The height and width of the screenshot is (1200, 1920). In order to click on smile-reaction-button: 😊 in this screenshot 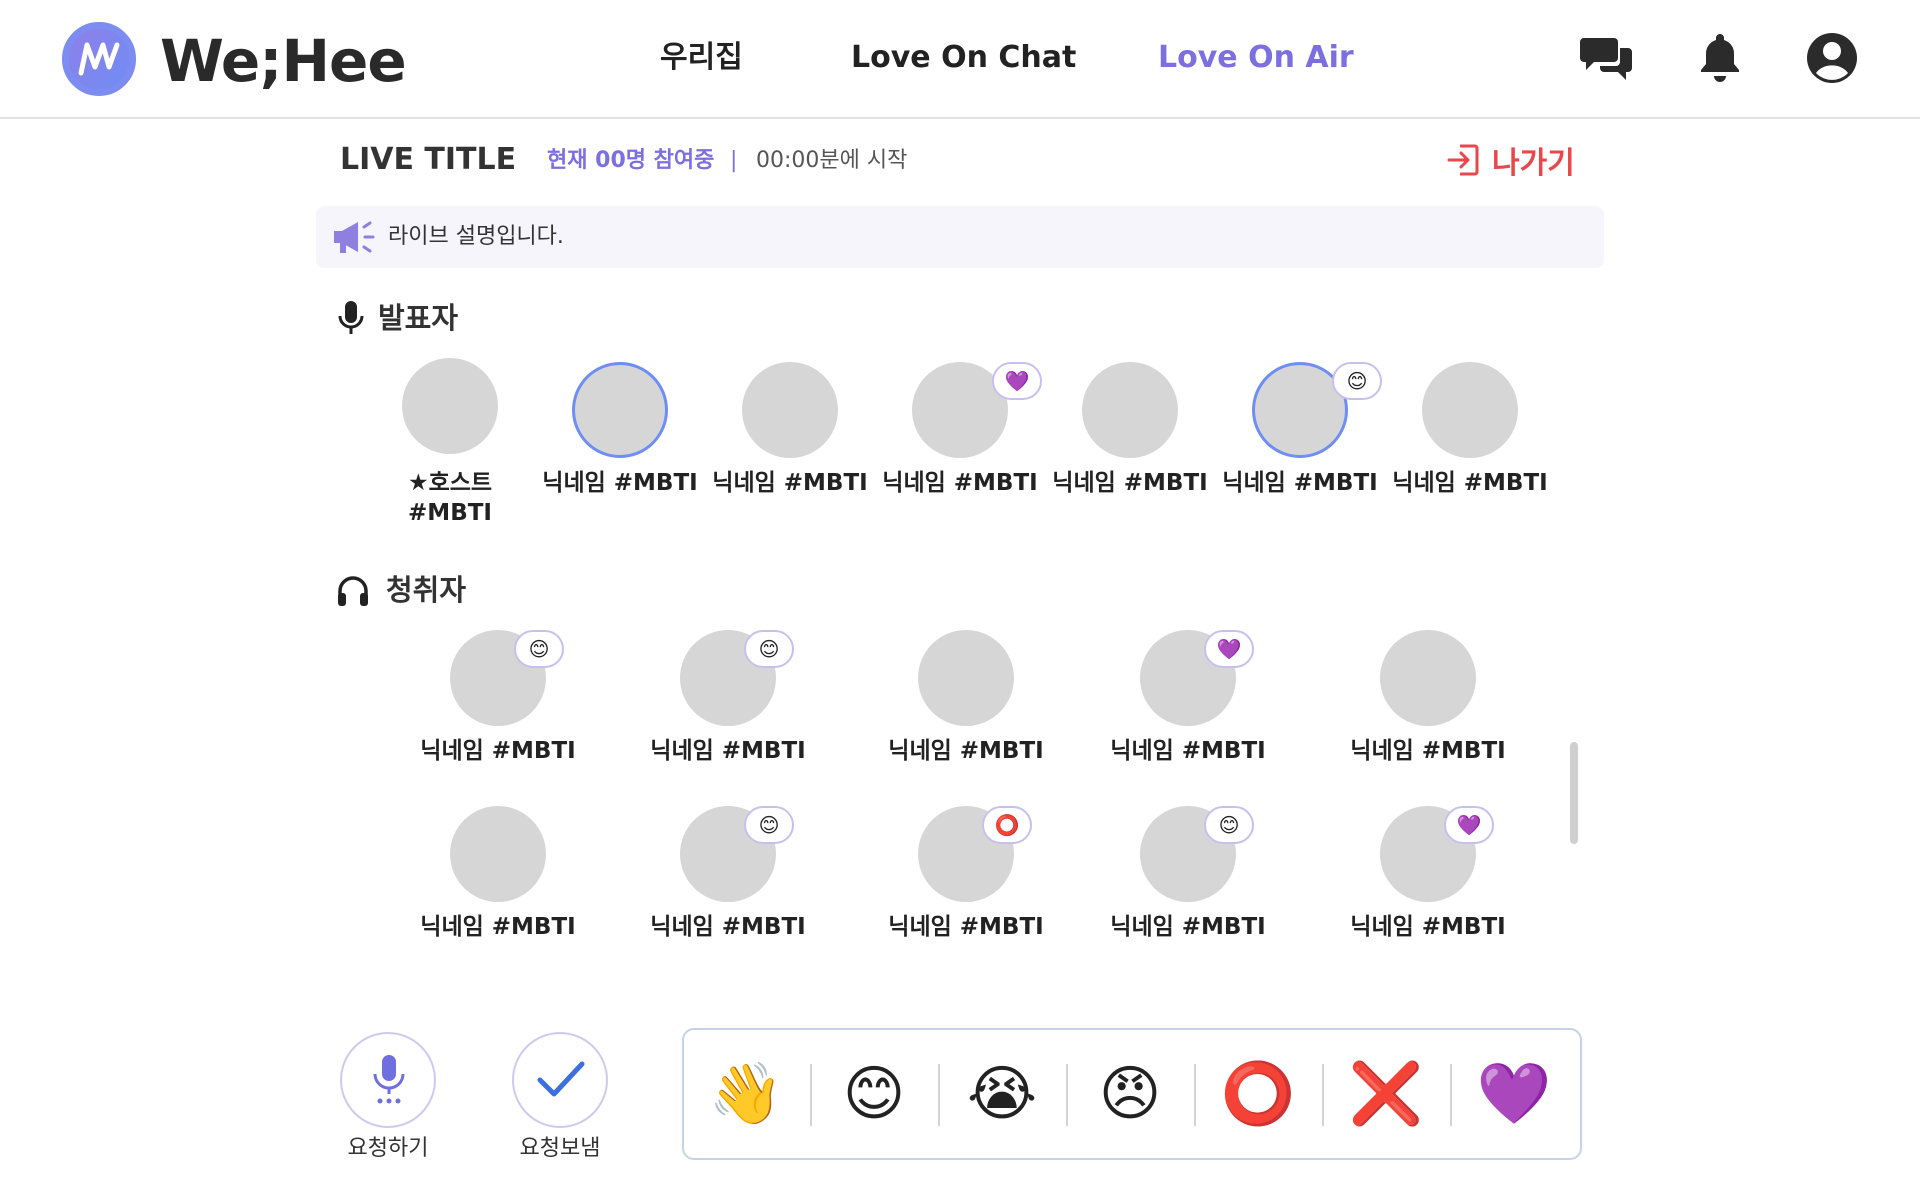, I will do `click(874, 1094)`.